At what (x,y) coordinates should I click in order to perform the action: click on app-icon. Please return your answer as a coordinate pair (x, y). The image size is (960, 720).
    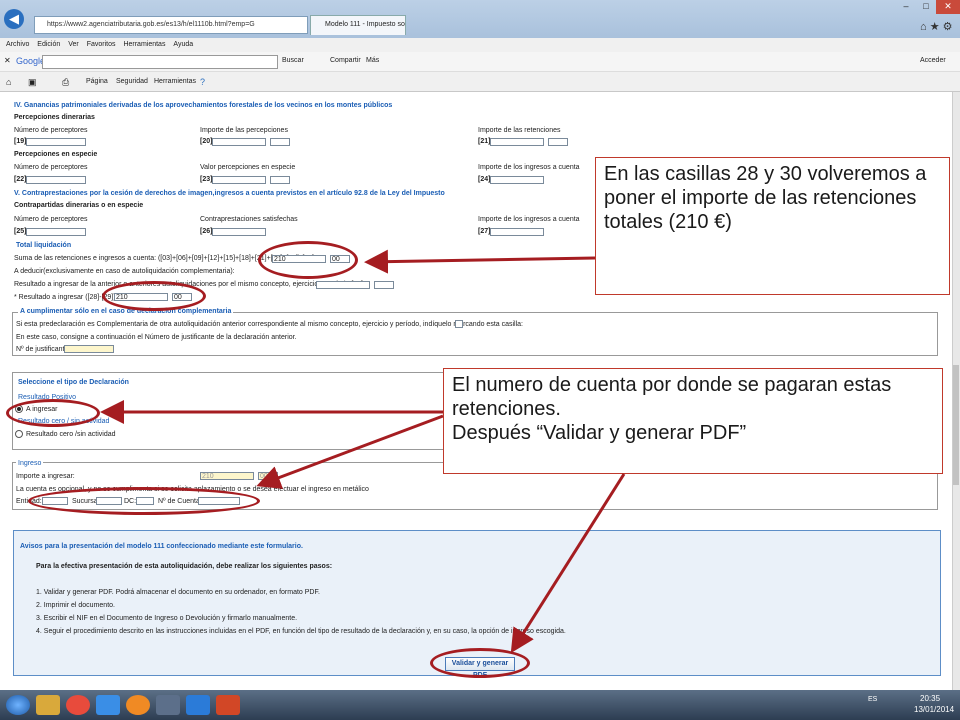
    Looking at the image, I should click on (168, 705).